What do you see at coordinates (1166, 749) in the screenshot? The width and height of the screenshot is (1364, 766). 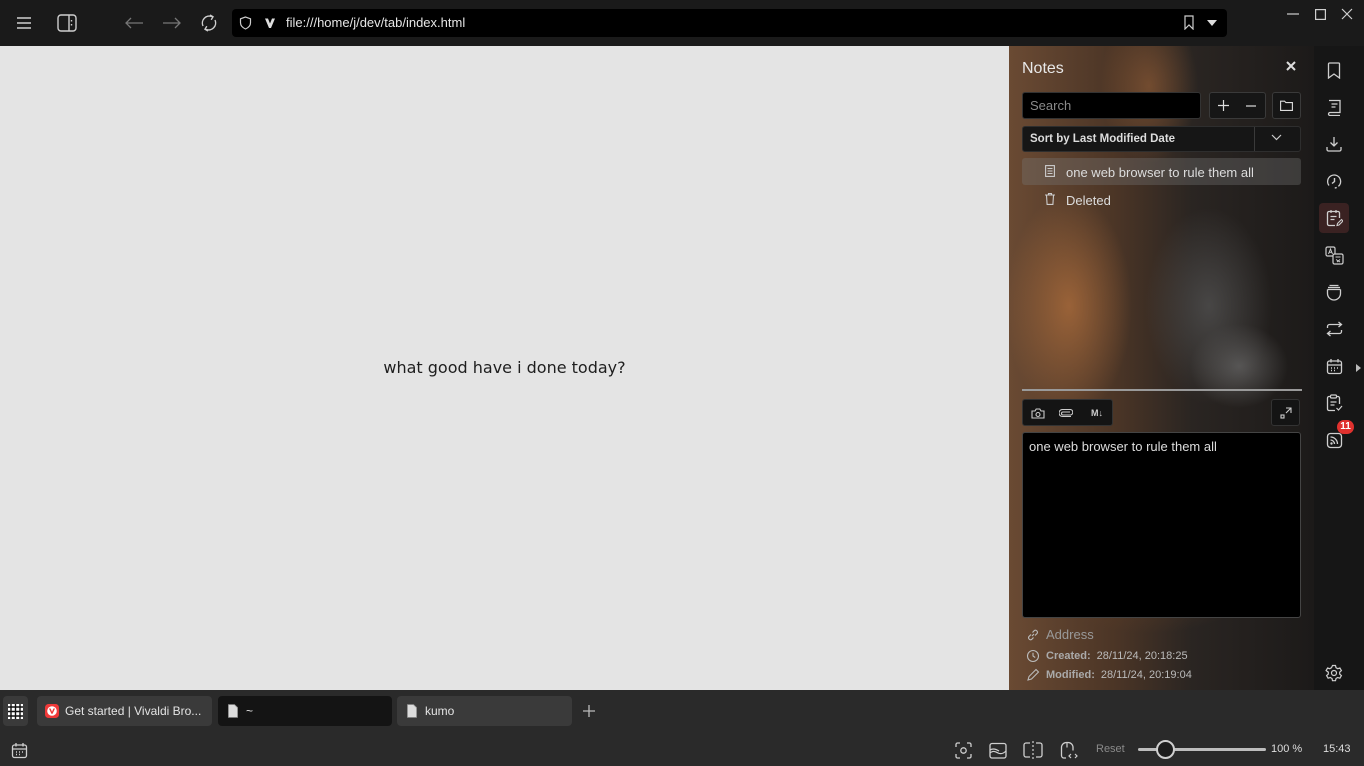 I see `zoom-slider-thumb` at bounding box center [1166, 749].